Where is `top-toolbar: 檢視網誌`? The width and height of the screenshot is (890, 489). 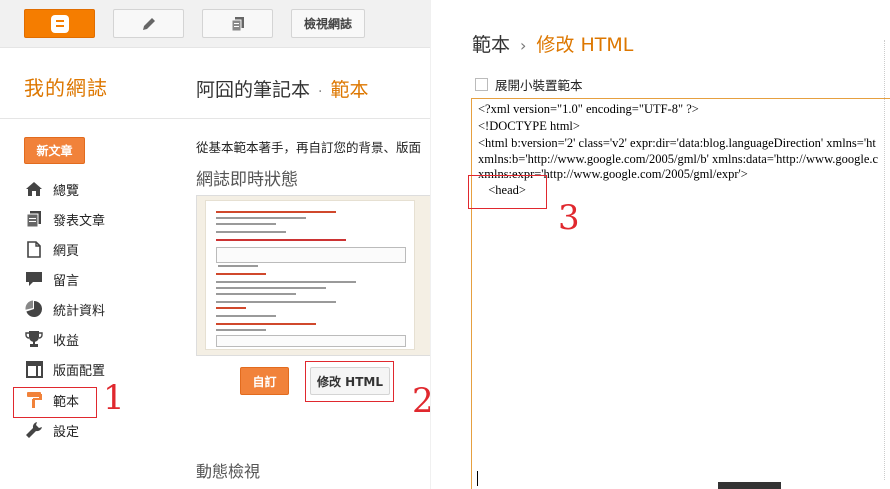
top-toolbar: 檢視網誌 is located at coordinates (215, 24).